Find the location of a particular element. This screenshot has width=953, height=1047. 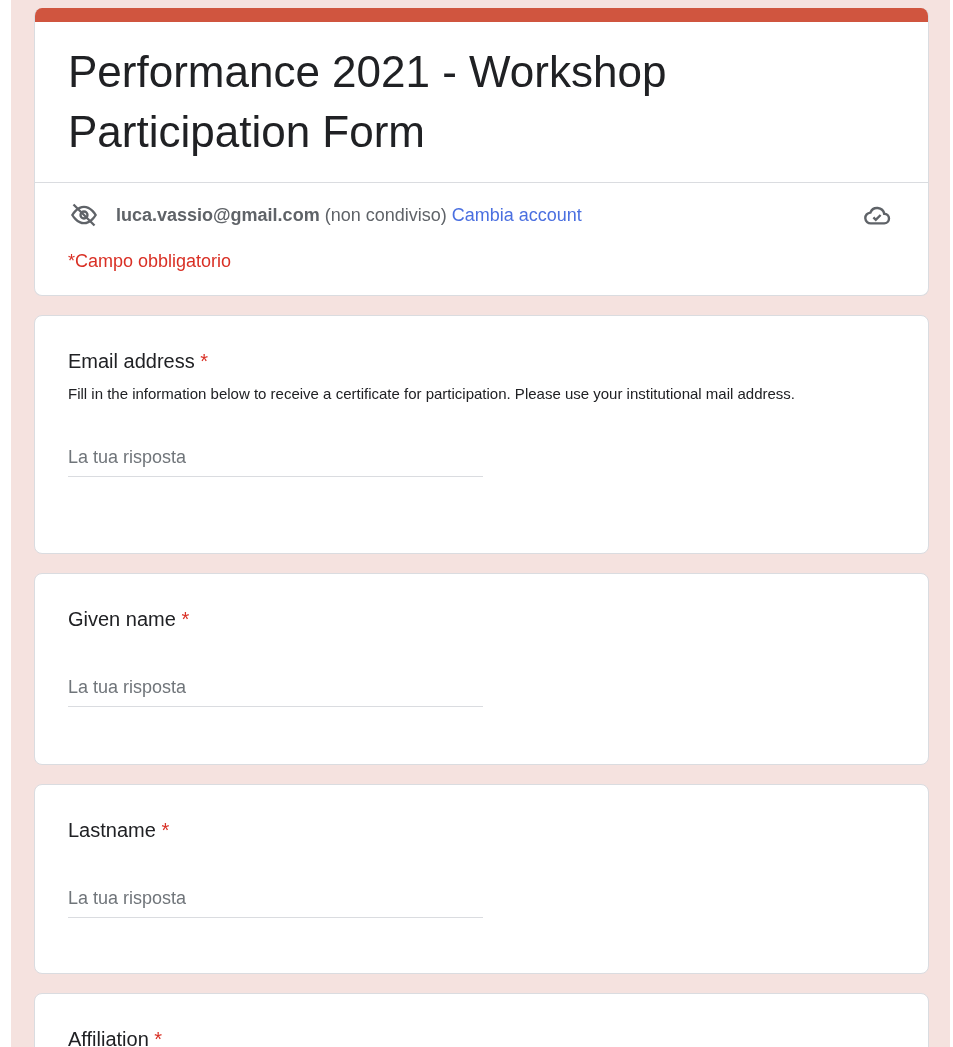

question-description: Fill in the information below to receive a certificate for participation. Please use your institutional mail address. is located at coordinates (432, 394).